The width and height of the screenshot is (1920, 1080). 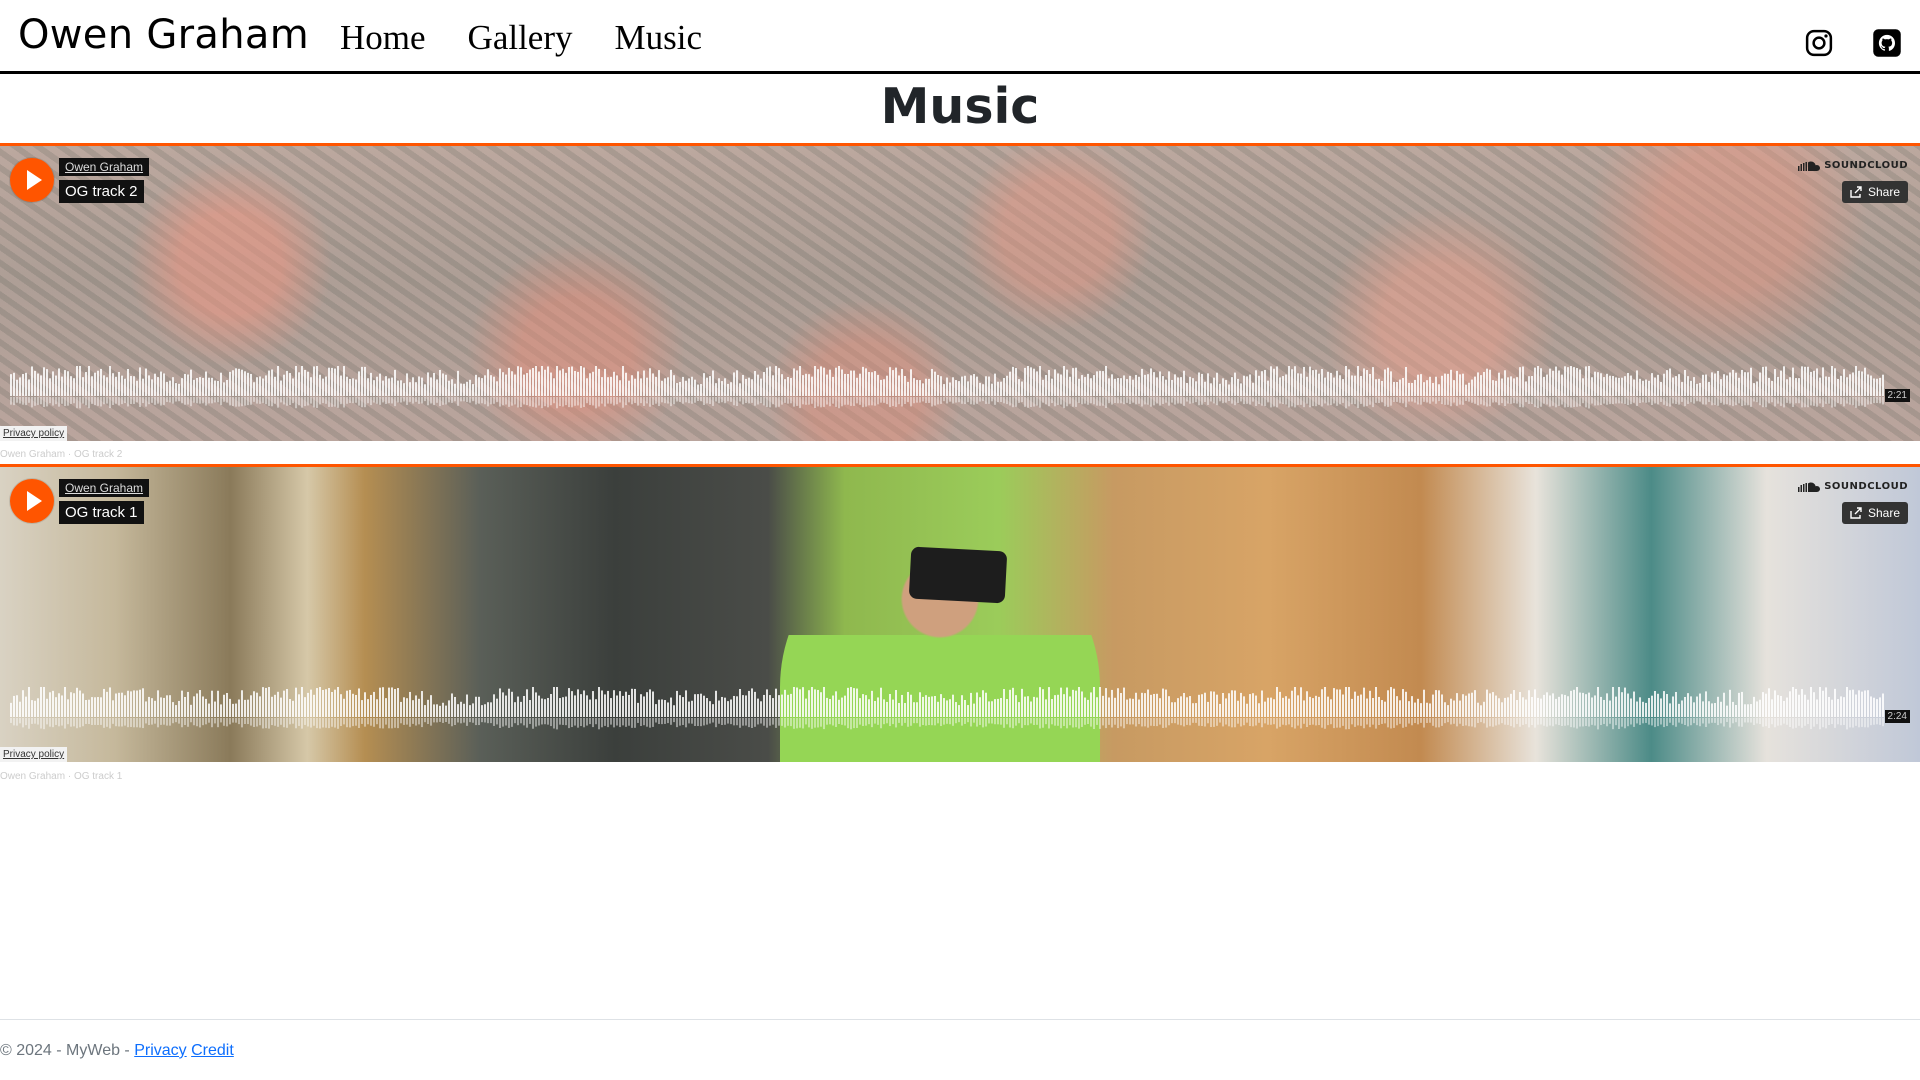 I want to click on instagram-link, so click(x=1819, y=43).